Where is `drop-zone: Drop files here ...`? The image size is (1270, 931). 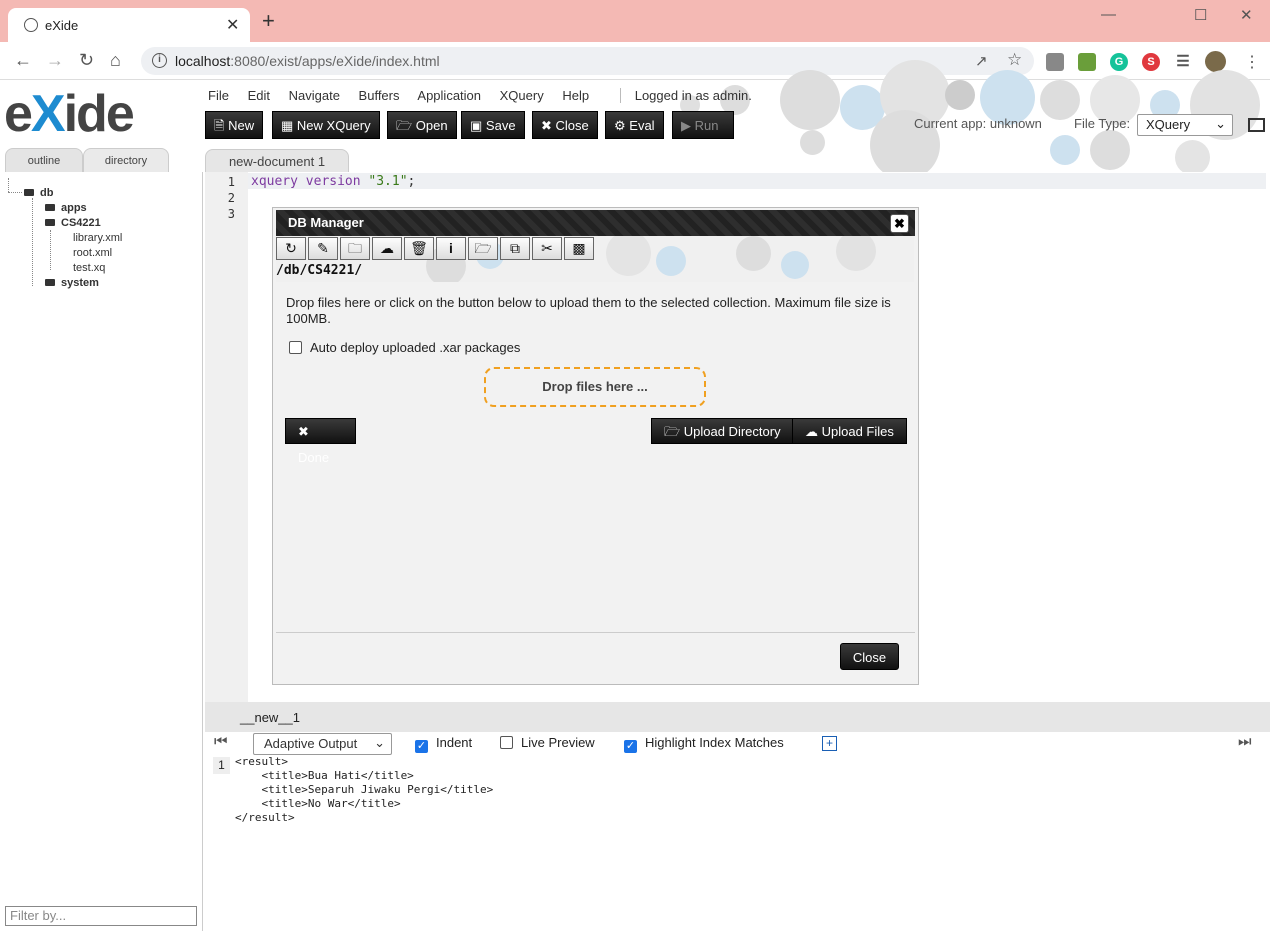 drop-zone: Drop files here ... is located at coordinates (595, 387).